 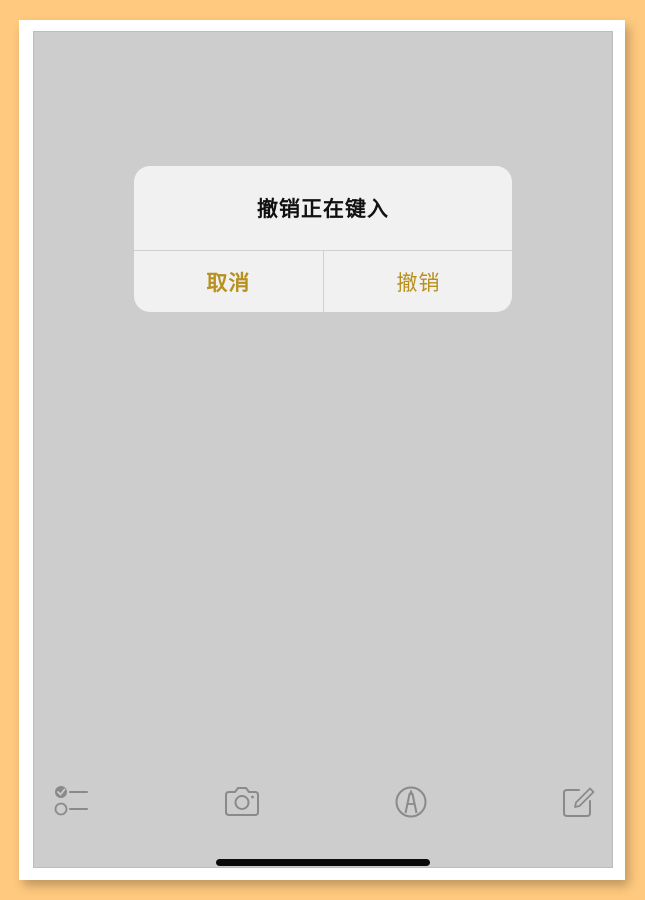 I want to click on alert-title: 撤销正在键入, so click(x=323, y=209).